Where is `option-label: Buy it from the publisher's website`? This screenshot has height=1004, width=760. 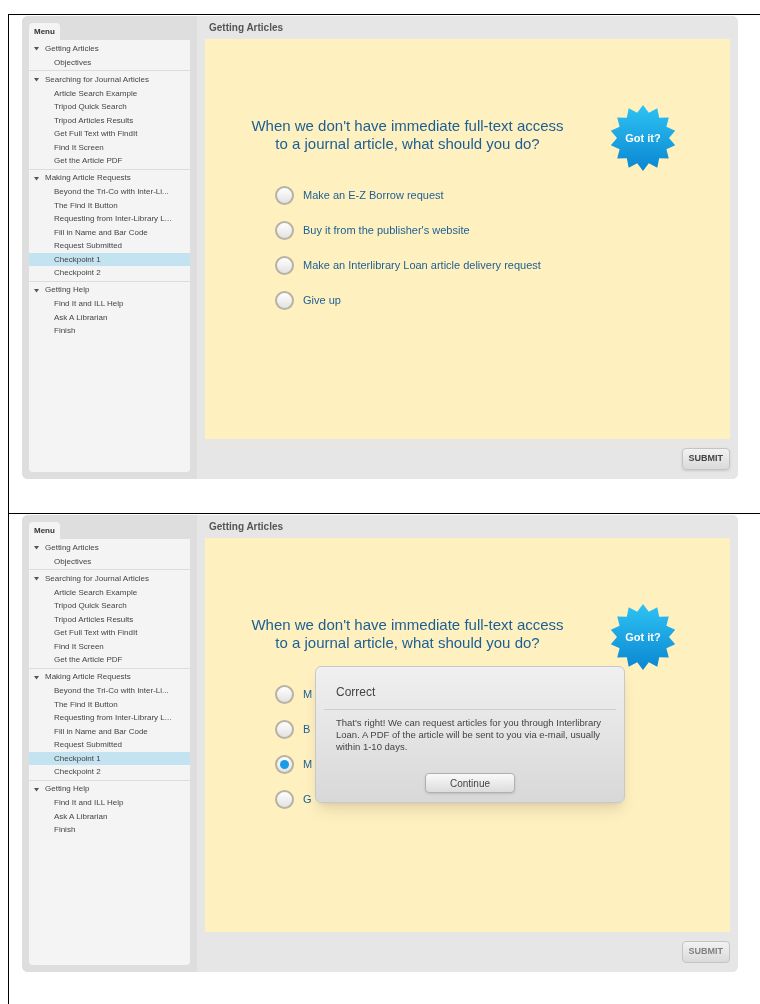 option-label: Buy it from the publisher's website is located at coordinates (386, 231).